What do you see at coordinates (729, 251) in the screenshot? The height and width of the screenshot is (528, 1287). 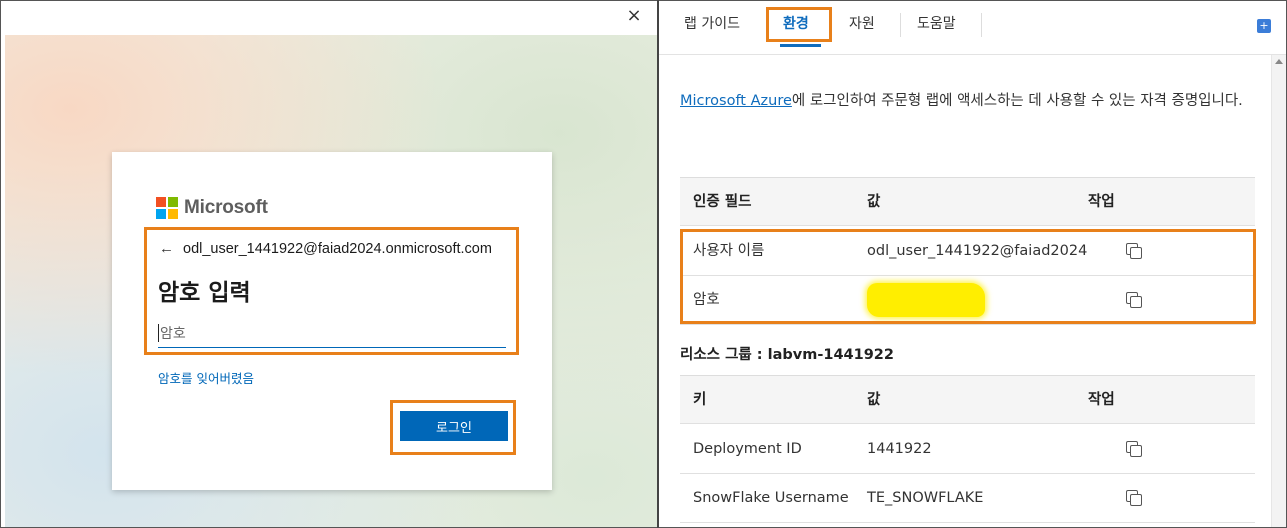 I see `field-label: 사용자 이름` at bounding box center [729, 251].